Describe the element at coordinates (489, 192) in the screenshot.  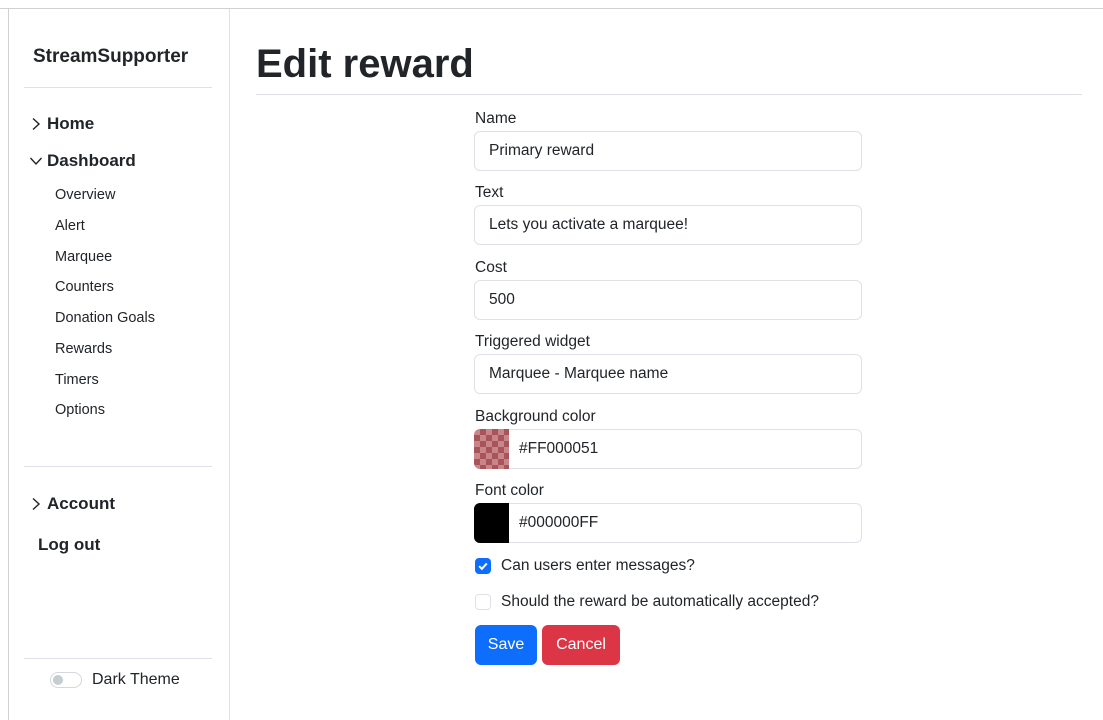
I see `text-label: Text` at that location.